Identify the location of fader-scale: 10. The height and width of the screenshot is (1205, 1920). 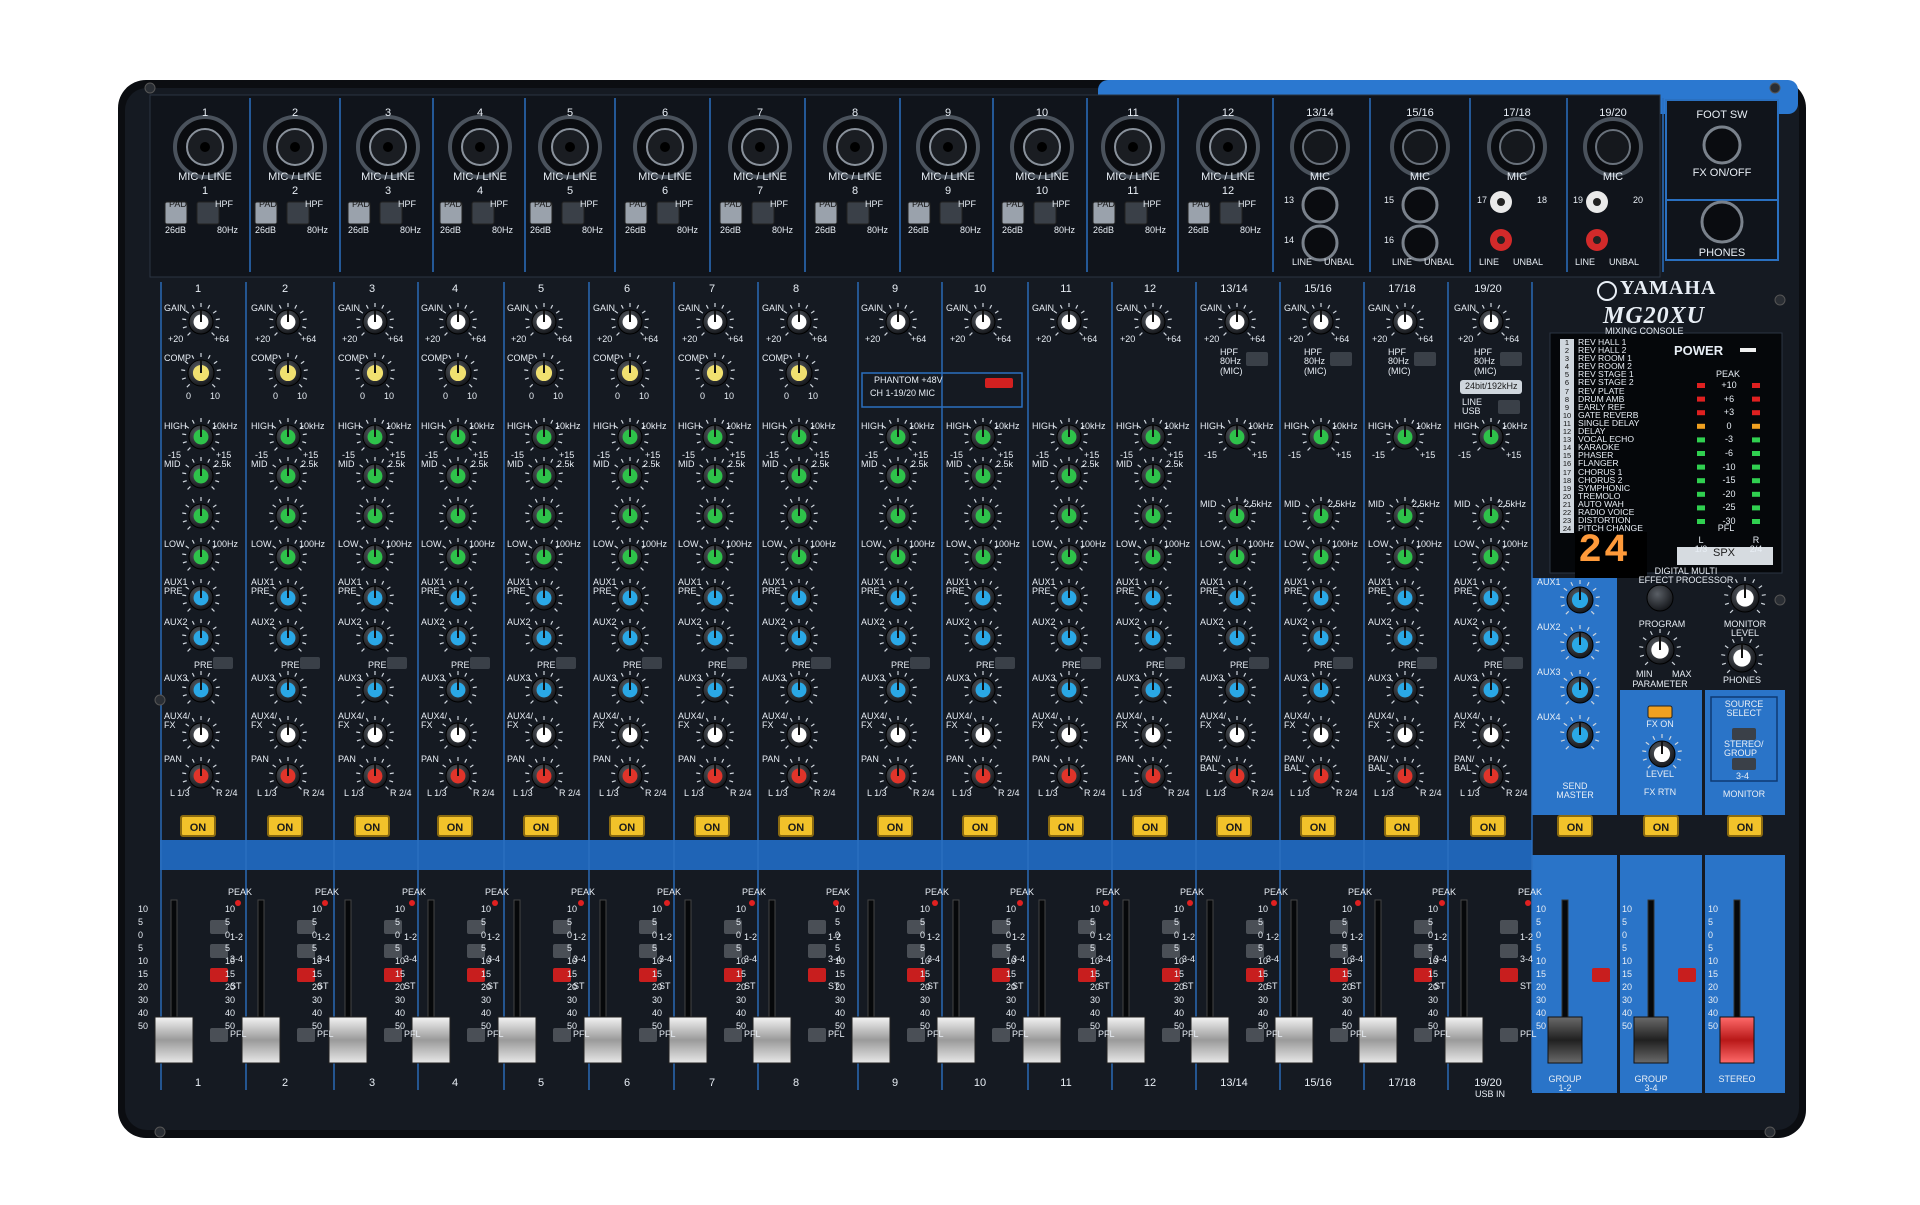
(1179, 961).